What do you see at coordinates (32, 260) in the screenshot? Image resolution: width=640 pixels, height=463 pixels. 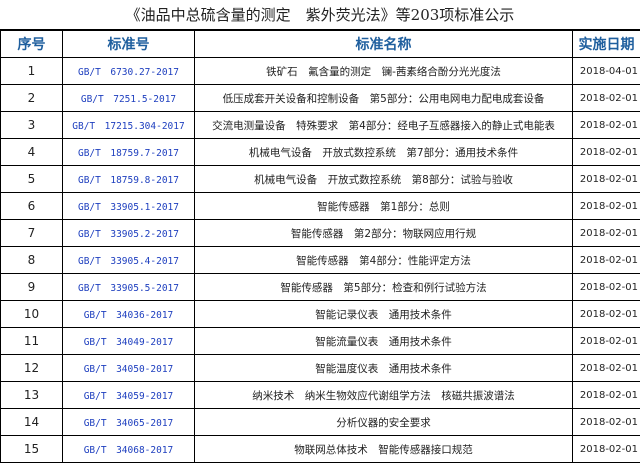 I see `row-seq-cell: 8` at bounding box center [32, 260].